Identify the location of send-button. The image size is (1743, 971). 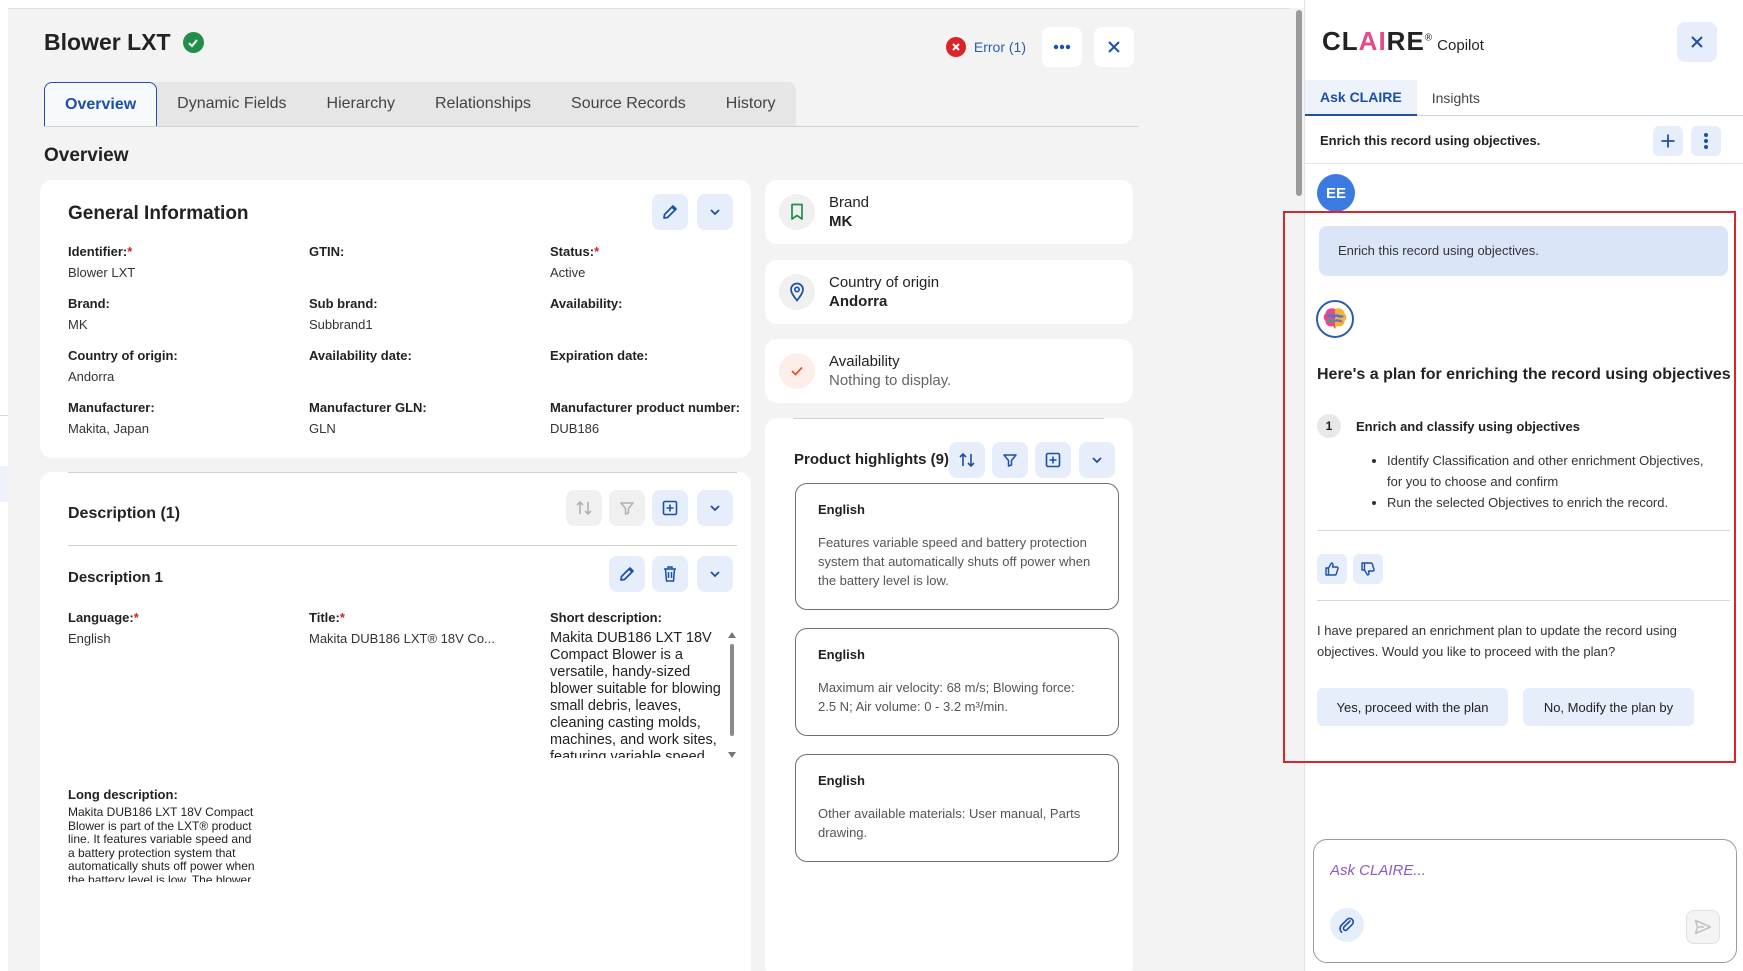
(1703, 927).